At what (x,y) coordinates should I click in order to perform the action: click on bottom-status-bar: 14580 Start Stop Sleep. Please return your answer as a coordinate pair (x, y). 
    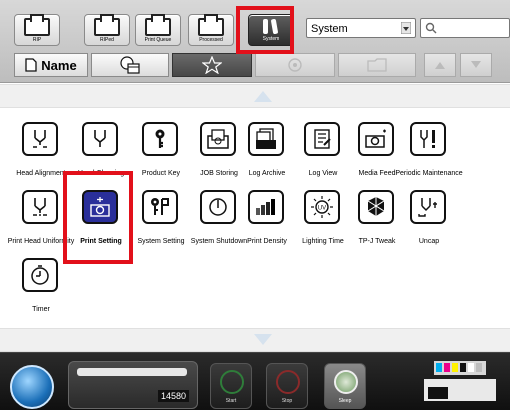
    Looking at the image, I should click on (255, 381).